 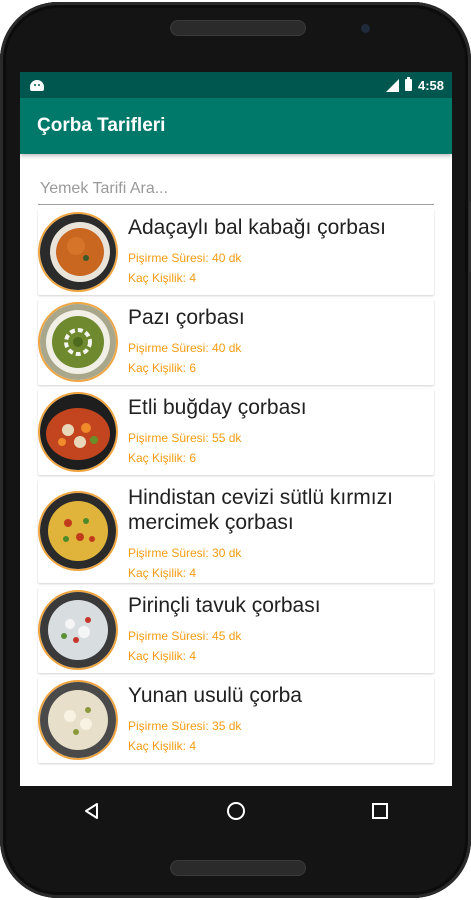 What do you see at coordinates (101, 125) in the screenshot?
I see `page-title: Çorba Tarifleri` at bounding box center [101, 125].